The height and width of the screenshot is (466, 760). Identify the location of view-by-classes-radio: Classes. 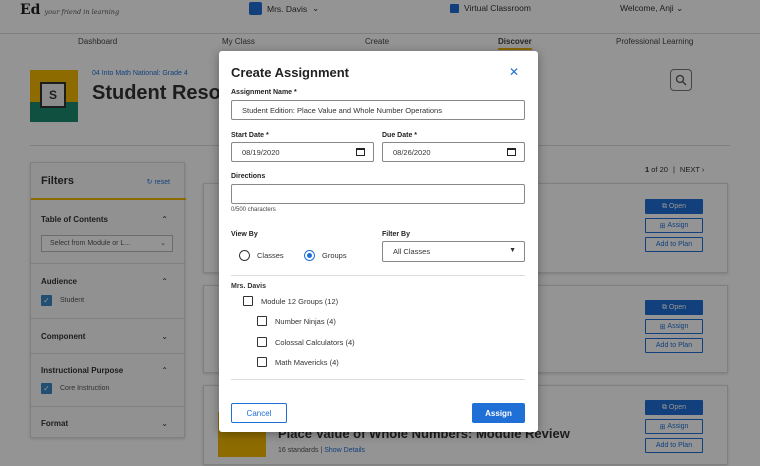
(261, 255).